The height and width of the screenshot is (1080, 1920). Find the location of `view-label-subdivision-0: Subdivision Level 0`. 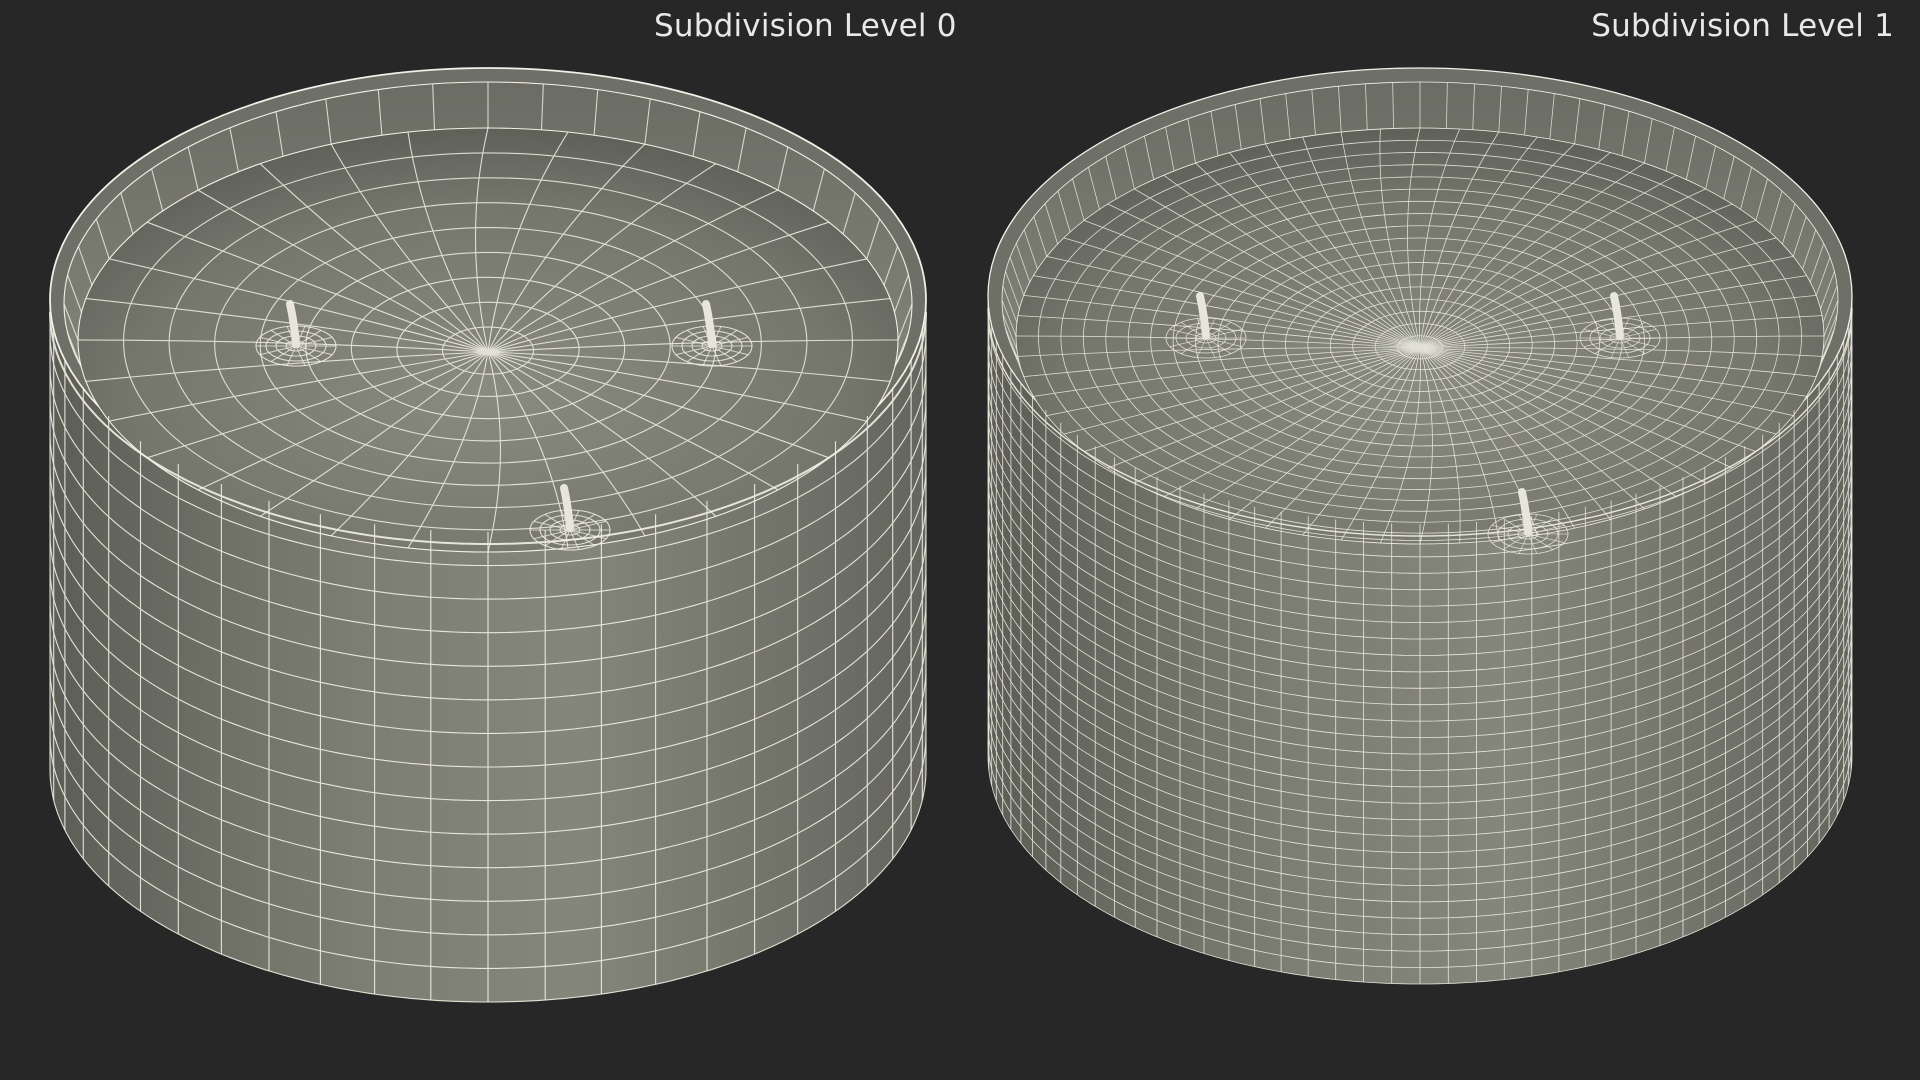

view-label-subdivision-0: Subdivision Level 0 is located at coordinates (805, 26).